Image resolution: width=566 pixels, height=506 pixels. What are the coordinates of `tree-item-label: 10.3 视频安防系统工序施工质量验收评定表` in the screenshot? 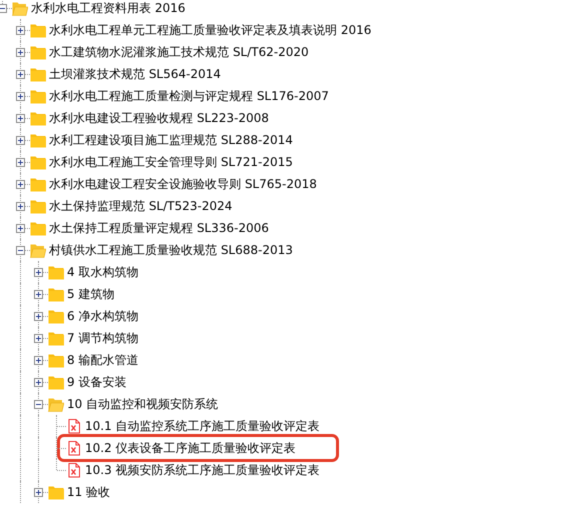 It's located at (202, 470).